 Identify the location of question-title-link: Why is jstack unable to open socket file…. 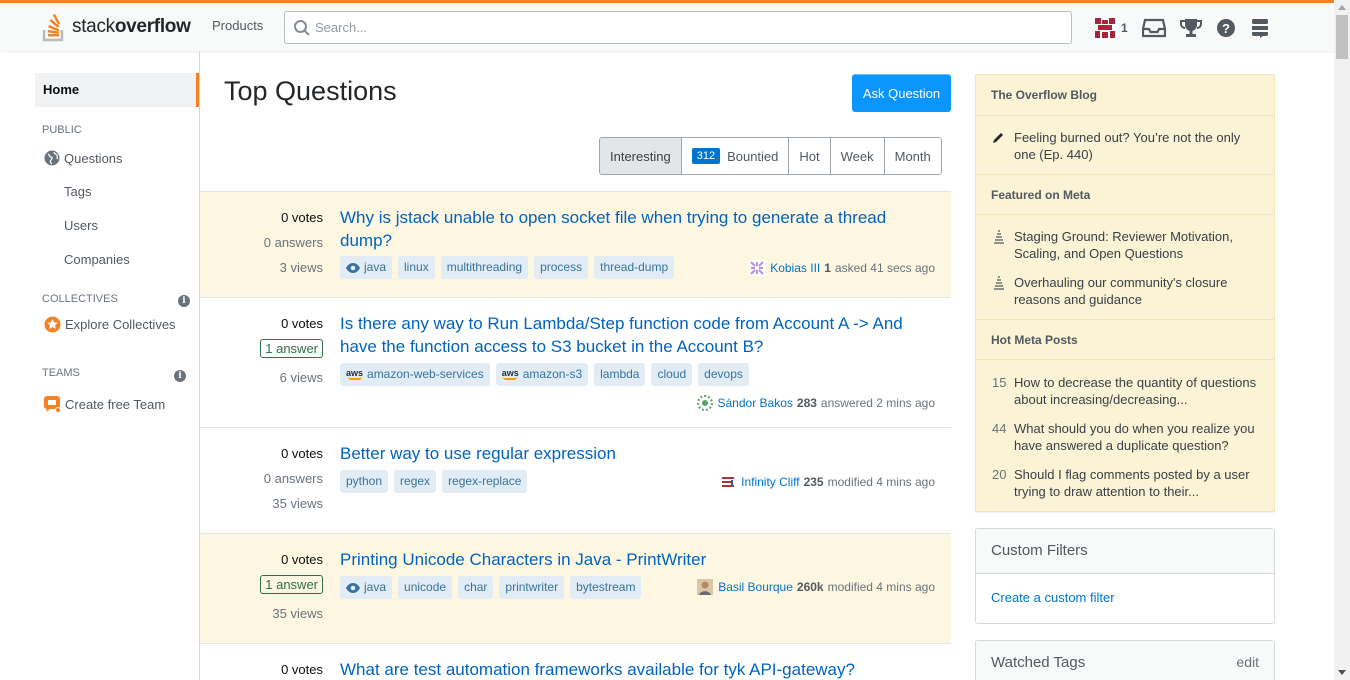
(635, 229).